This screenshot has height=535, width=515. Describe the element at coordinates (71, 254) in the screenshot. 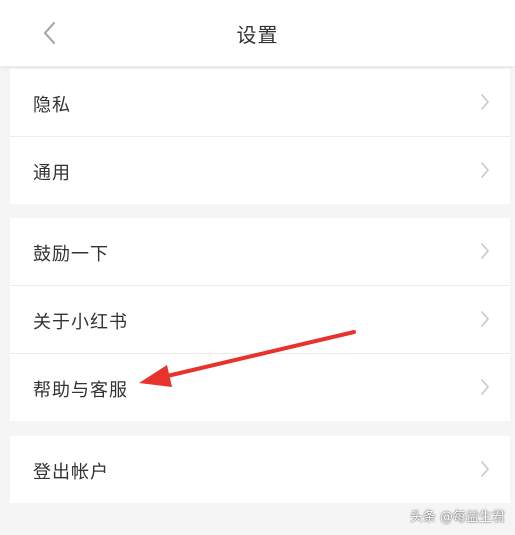

I see `settings-item-label: 鼓励一下` at that location.